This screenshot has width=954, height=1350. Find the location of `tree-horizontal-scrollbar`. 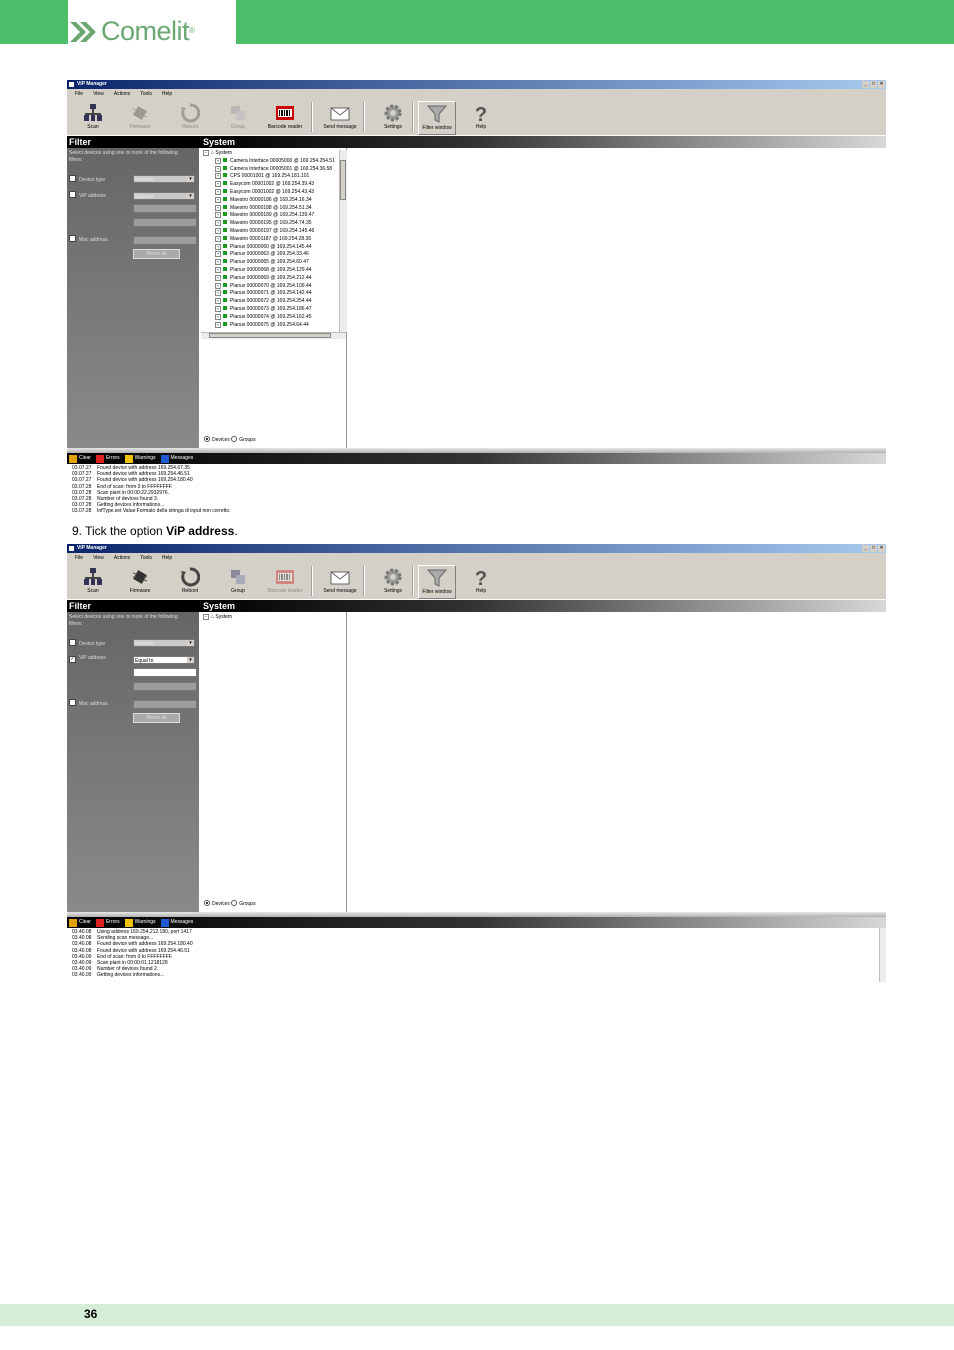

tree-horizontal-scrollbar is located at coordinates (273, 335).